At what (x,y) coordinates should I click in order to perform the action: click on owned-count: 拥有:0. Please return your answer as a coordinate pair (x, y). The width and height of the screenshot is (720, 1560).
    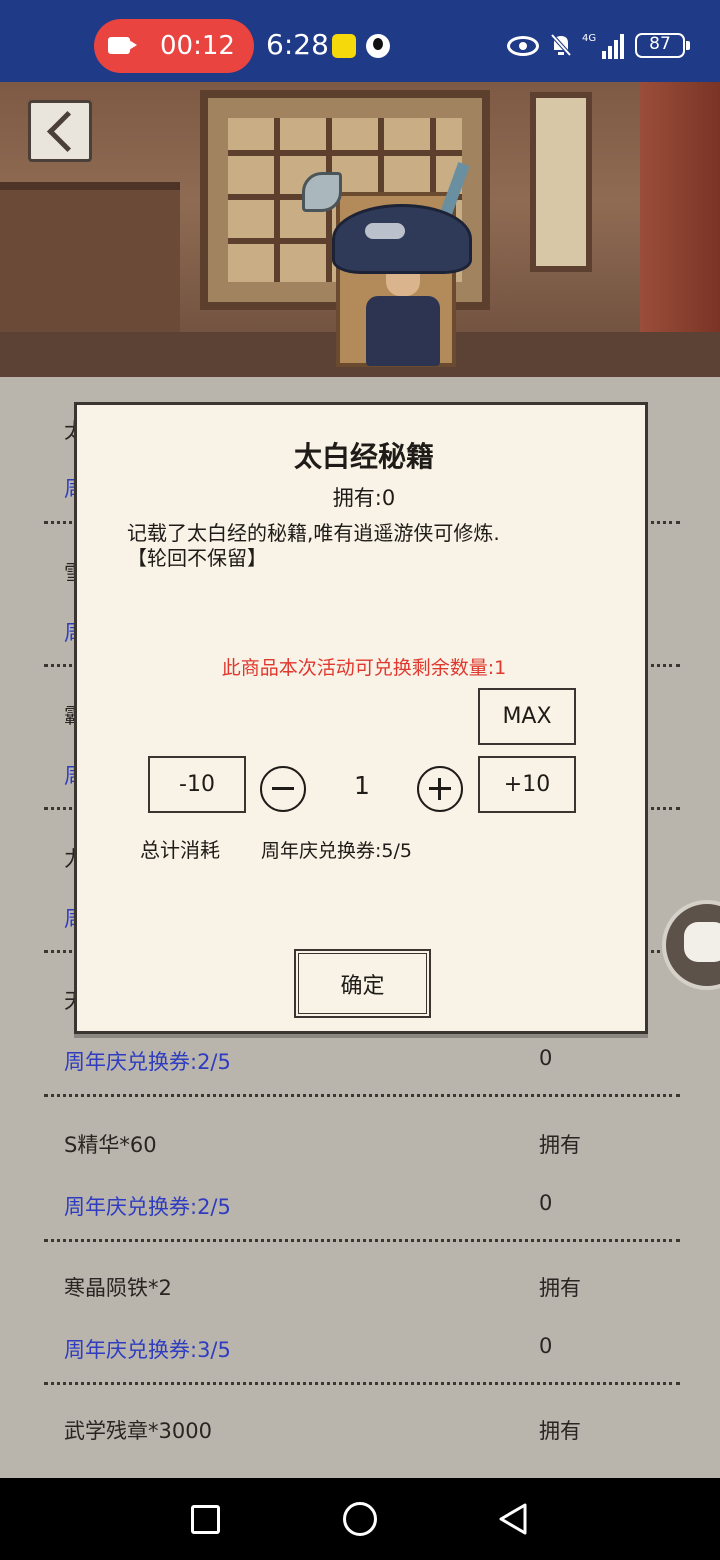
    Looking at the image, I should click on (364, 498).